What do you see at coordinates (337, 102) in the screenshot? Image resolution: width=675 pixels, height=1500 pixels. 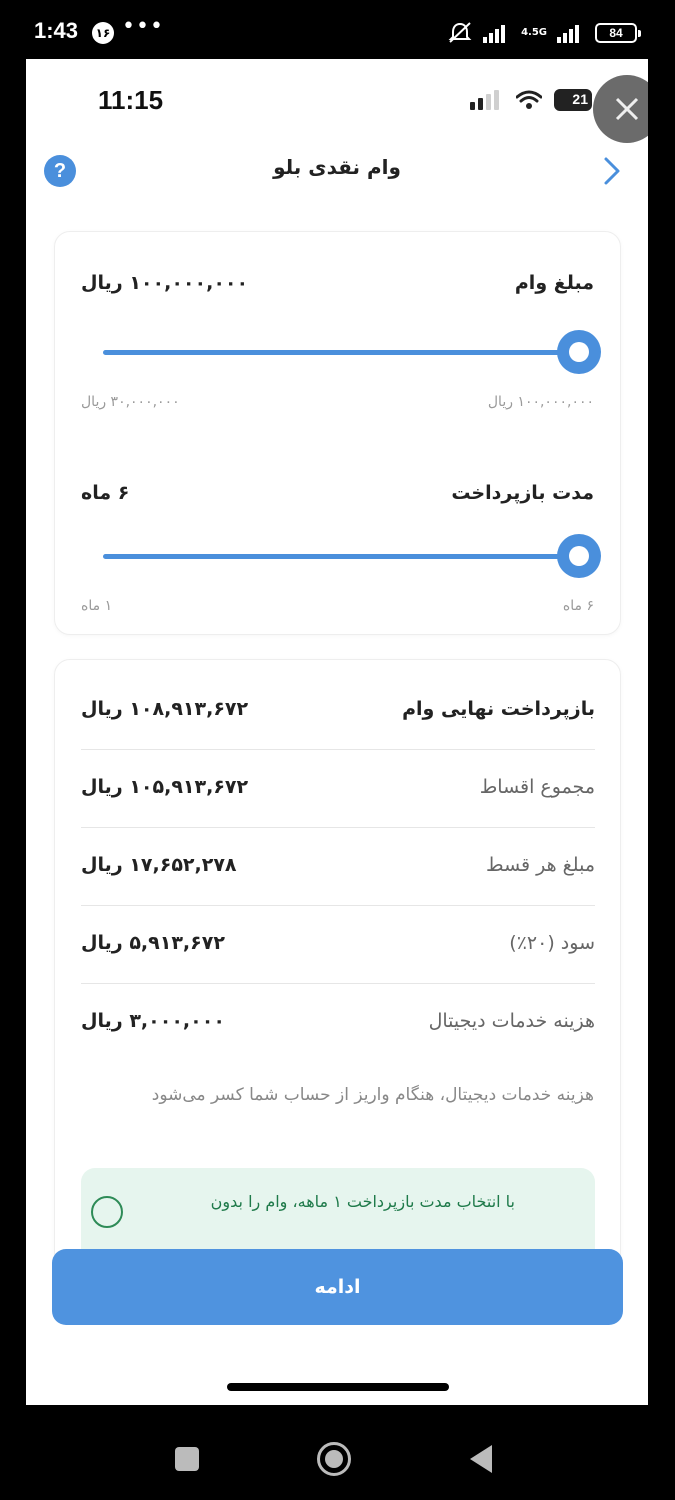 I see `inner-status-bar: 11:15 21` at bounding box center [337, 102].